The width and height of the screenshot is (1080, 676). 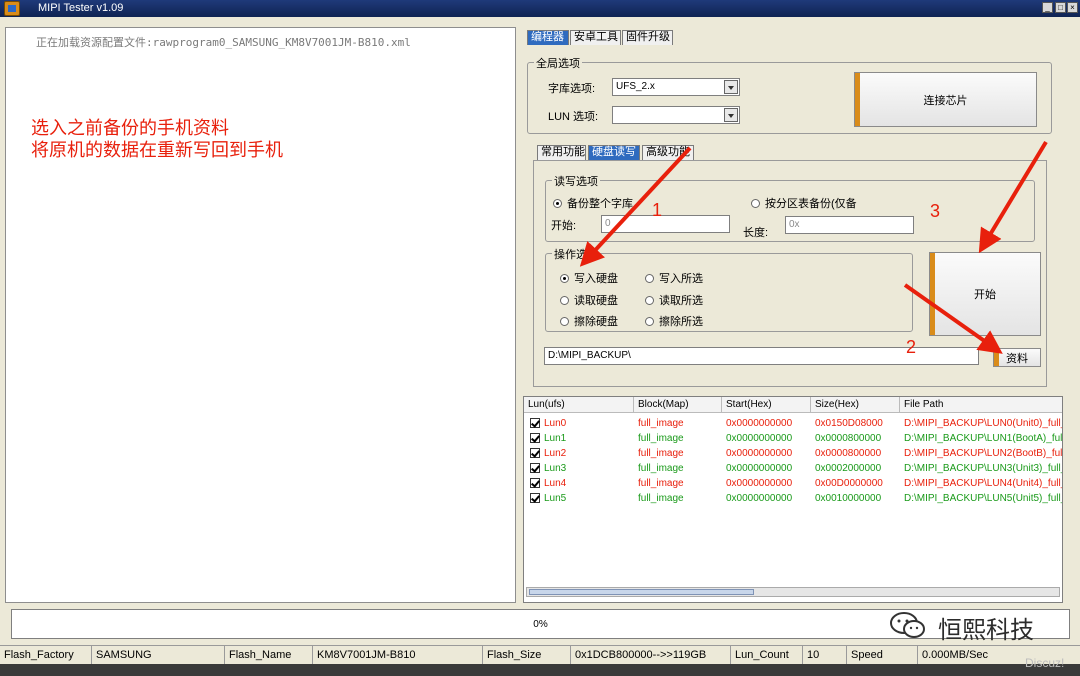 What do you see at coordinates (848, 498) in the screenshot?
I see `cell-size: 0x0010000000` at bounding box center [848, 498].